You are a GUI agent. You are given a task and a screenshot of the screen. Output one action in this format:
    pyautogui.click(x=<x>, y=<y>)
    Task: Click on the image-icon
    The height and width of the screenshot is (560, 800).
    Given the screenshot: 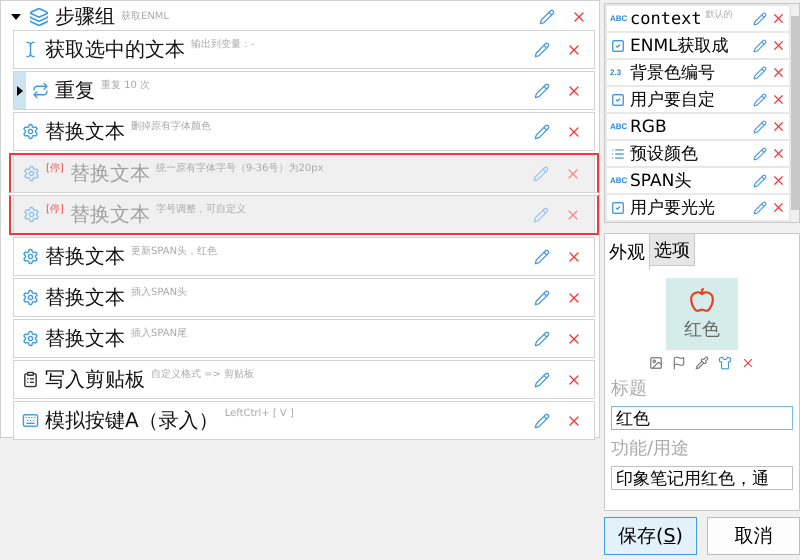 What is the action you would take?
    pyautogui.click(x=656, y=363)
    